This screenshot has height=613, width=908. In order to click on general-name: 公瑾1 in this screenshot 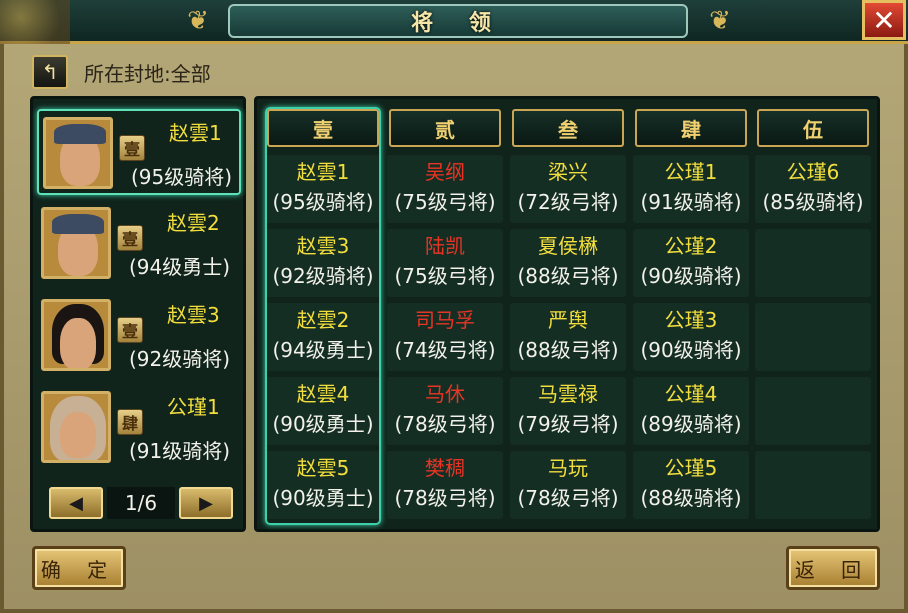, I will do `click(193, 407)`.